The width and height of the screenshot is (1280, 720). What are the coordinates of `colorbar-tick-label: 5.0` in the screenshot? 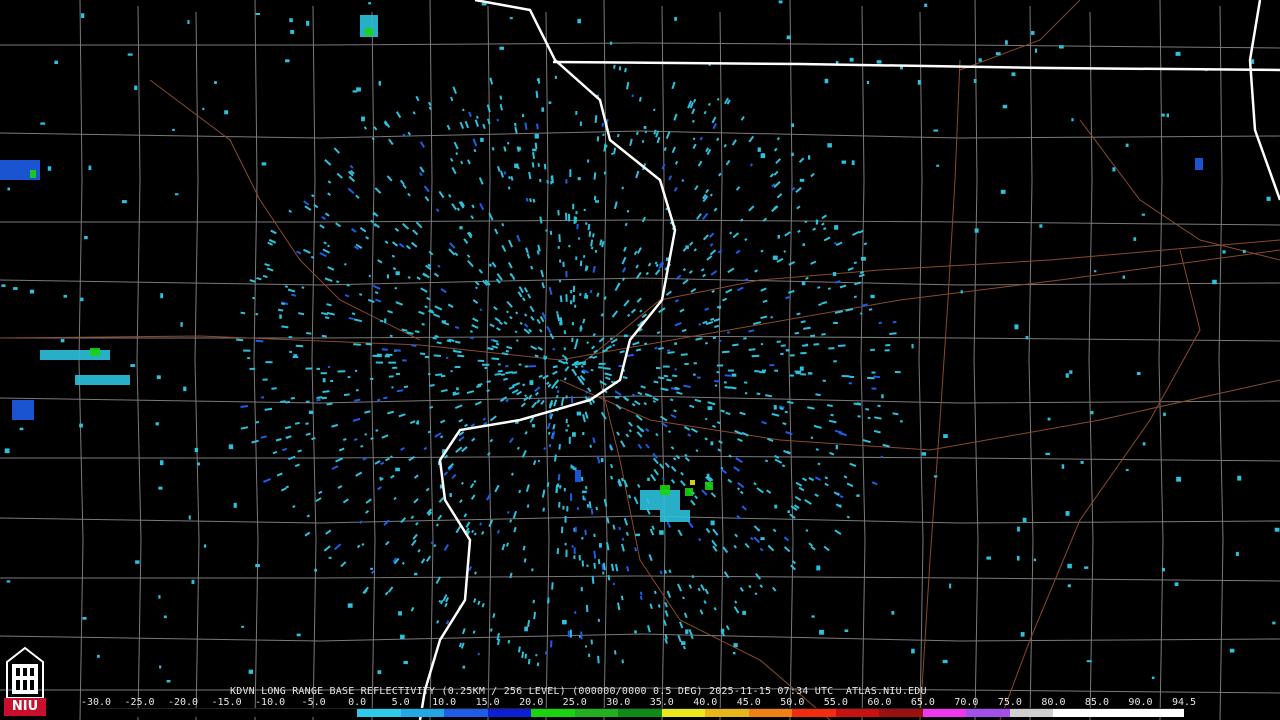 It's located at (400, 702).